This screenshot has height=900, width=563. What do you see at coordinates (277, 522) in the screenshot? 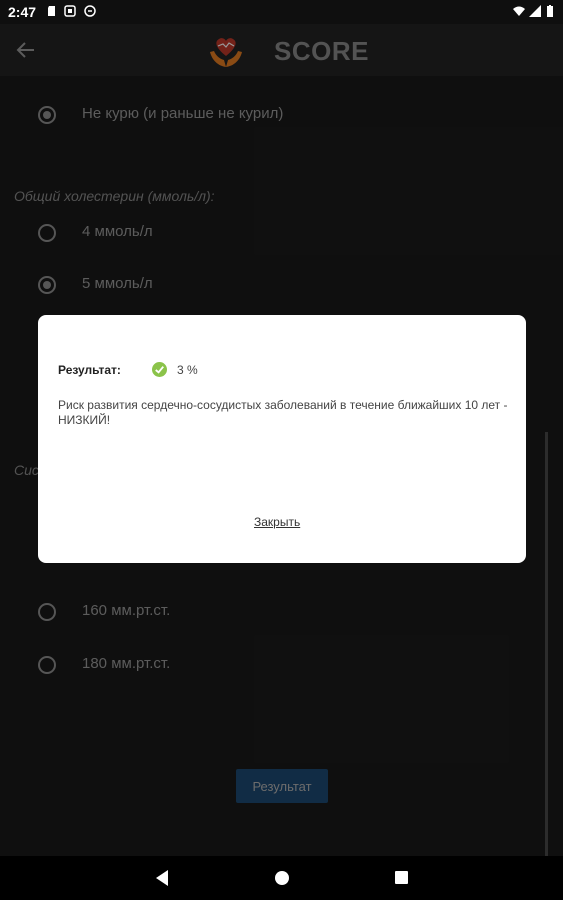
I see `close-button: Закрыть` at bounding box center [277, 522].